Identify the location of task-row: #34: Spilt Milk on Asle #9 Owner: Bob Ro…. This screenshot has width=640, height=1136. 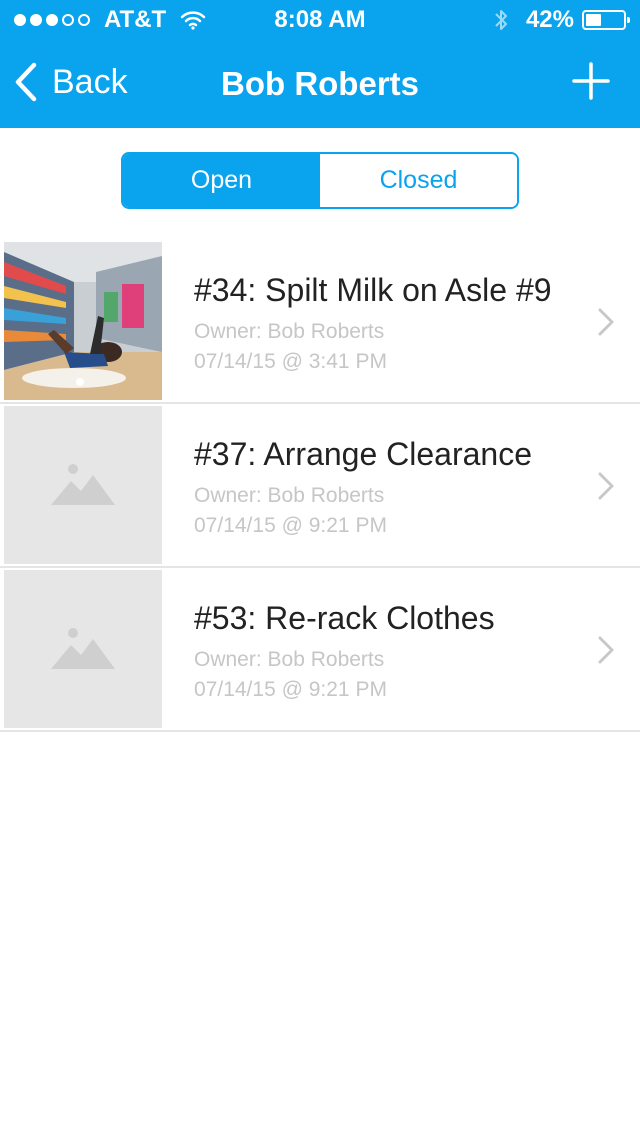
(320, 322).